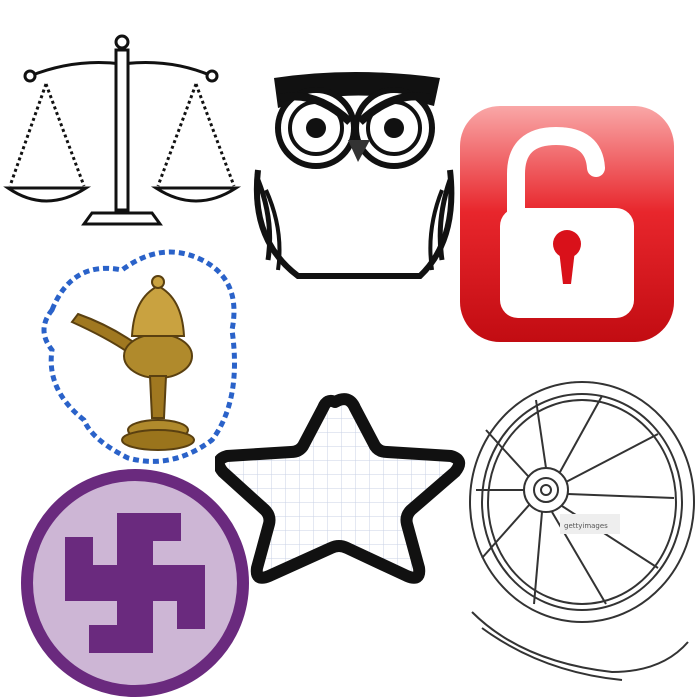 The width and height of the screenshot is (700, 700). I want to click on swastika-icon, so click(135, 583).